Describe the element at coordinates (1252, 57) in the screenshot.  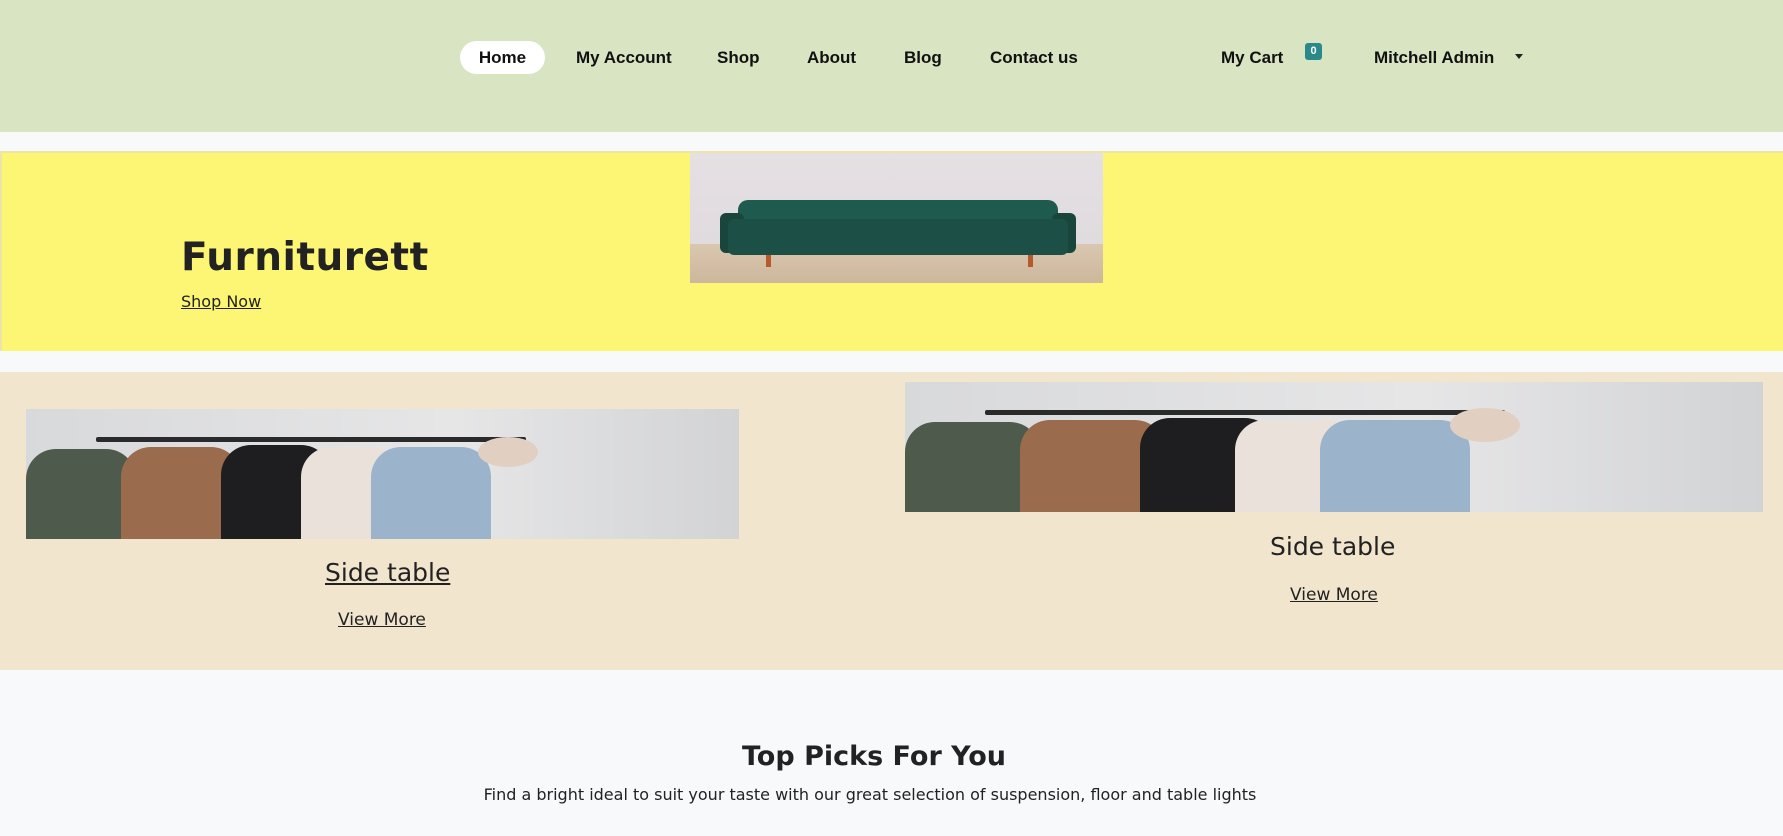
I see `cart-link: My Cart` at that location.